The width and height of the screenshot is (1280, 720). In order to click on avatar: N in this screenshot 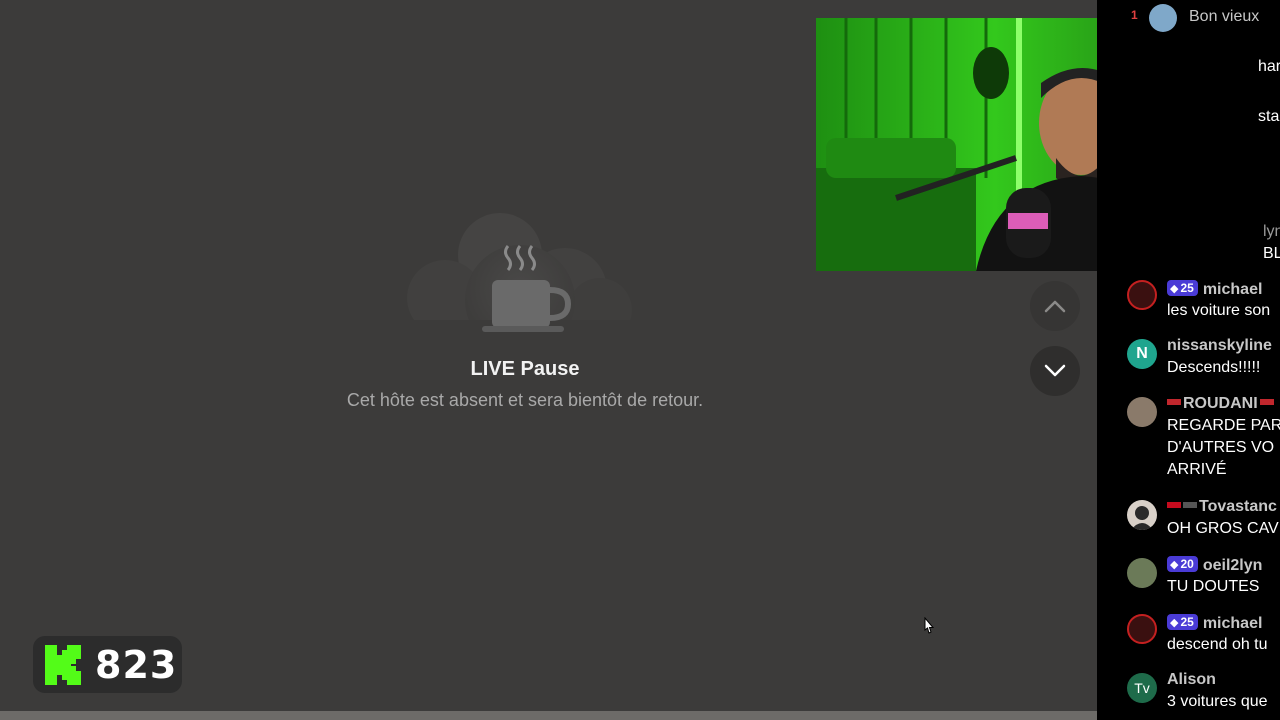, I will do `click(1142, 354)`.